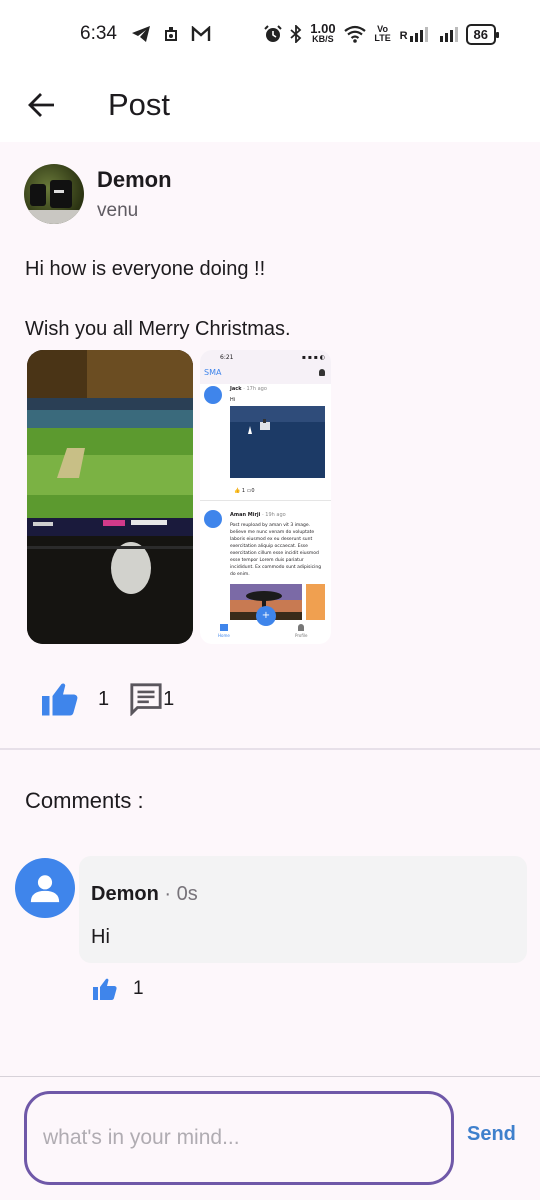 The height and width of the screenshot is (1200, 540). What do you see at coordinates (118, 210) in the screenshot?
I see `author-handle: venu` at bounding box center [118, 210].